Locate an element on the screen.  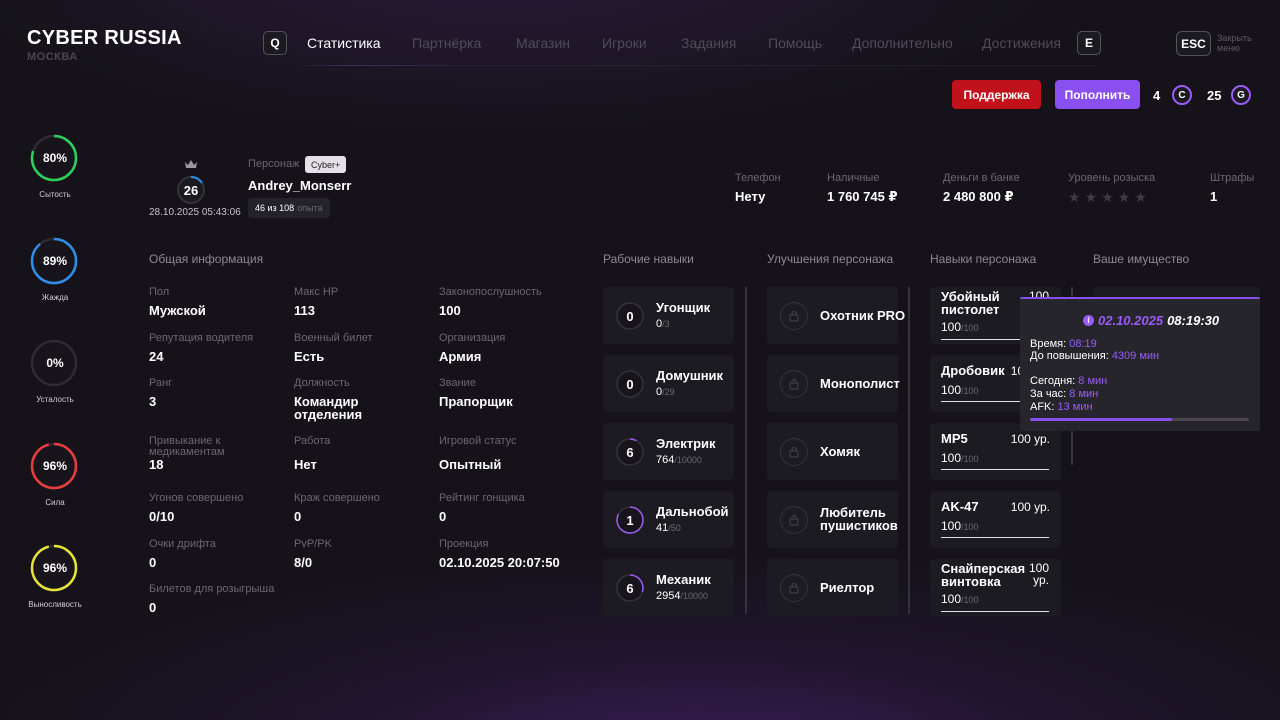
upgrade-card: Монополист is located at coordinates (833, 383).